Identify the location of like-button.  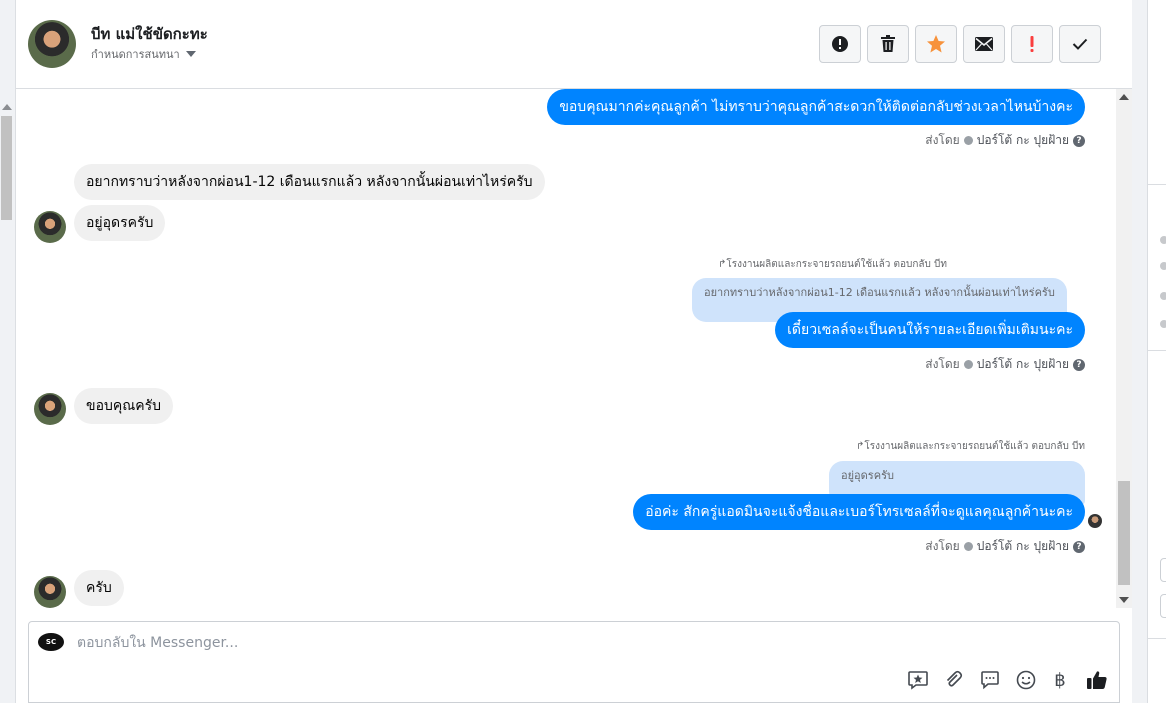
(1097, 680).